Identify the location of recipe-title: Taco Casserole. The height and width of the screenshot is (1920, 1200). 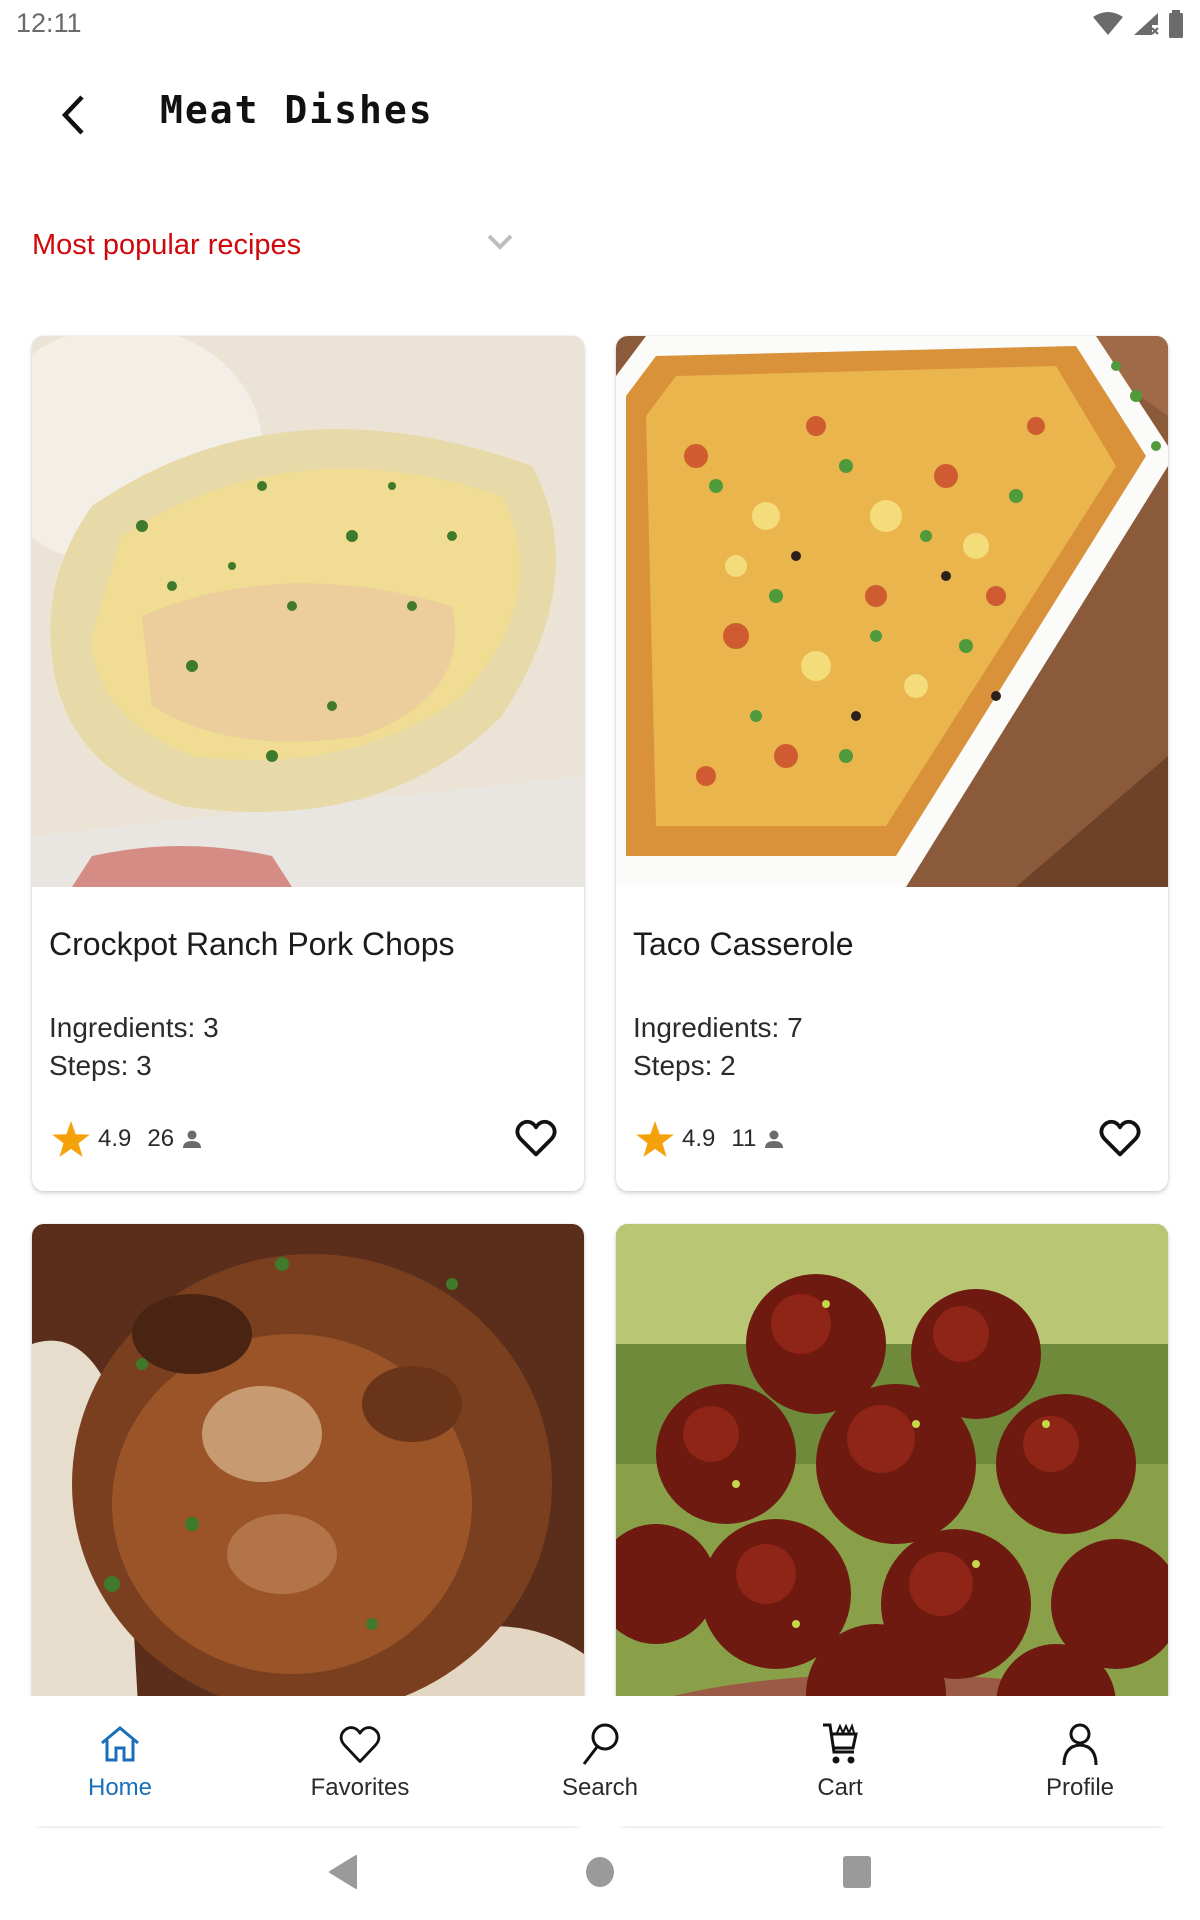
(743, 944).